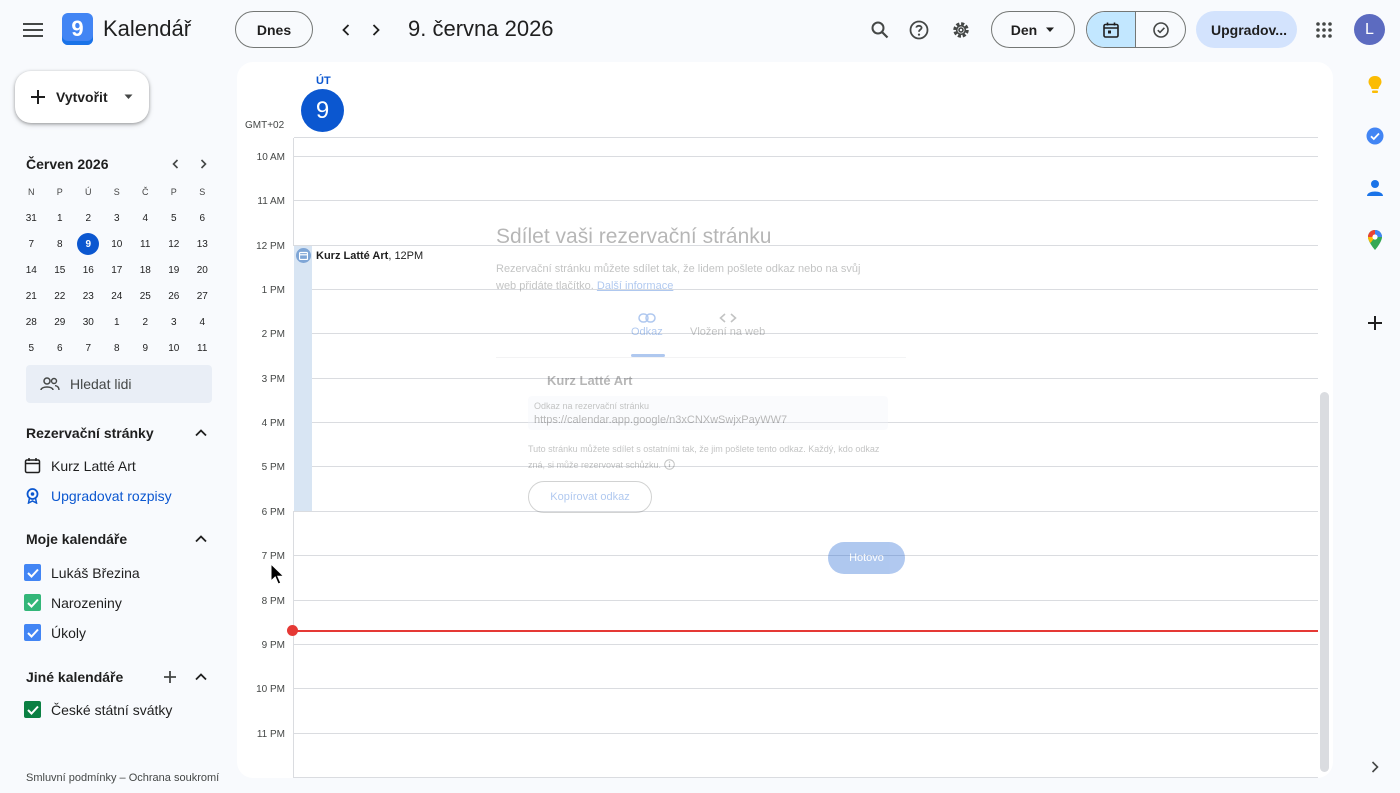 The height and width of the screenshot is (793, 1400). I want to click on mini-day: 28, so click(31, 322).